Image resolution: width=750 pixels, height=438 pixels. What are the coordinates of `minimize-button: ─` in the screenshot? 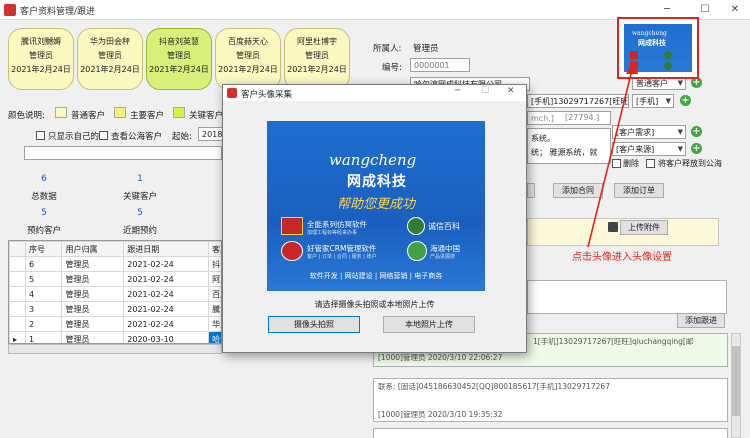 It's located at (667, 10).